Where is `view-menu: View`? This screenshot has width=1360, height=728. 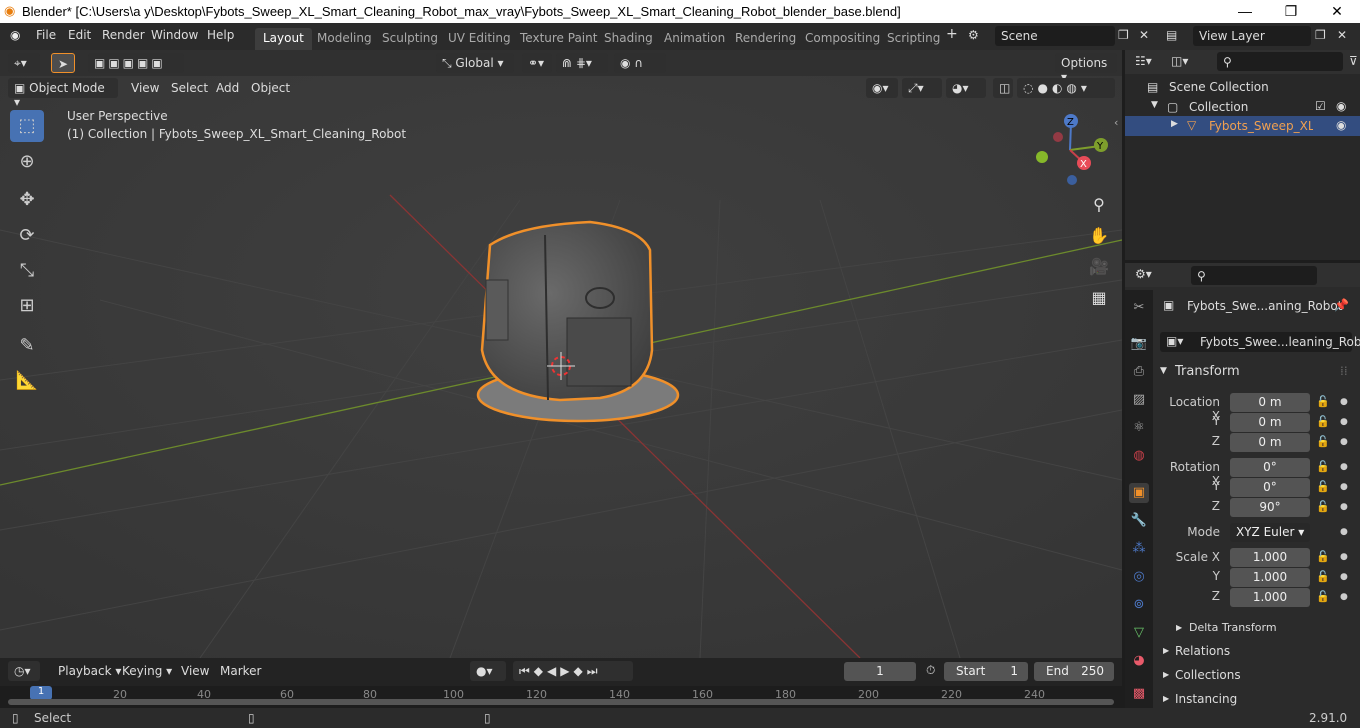
view-menu: View is located at coordinates (145, 88).